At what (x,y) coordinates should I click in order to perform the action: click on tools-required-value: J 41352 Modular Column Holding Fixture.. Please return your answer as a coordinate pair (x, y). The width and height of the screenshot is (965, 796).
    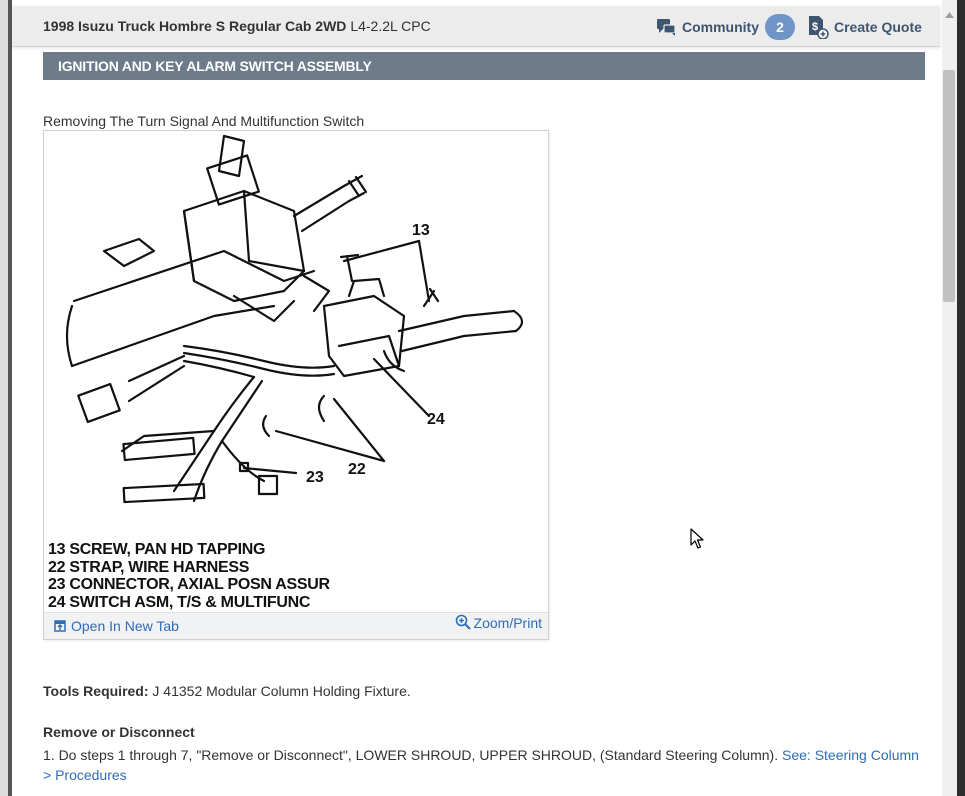
    Looking at the image, I should click on (281, 691).